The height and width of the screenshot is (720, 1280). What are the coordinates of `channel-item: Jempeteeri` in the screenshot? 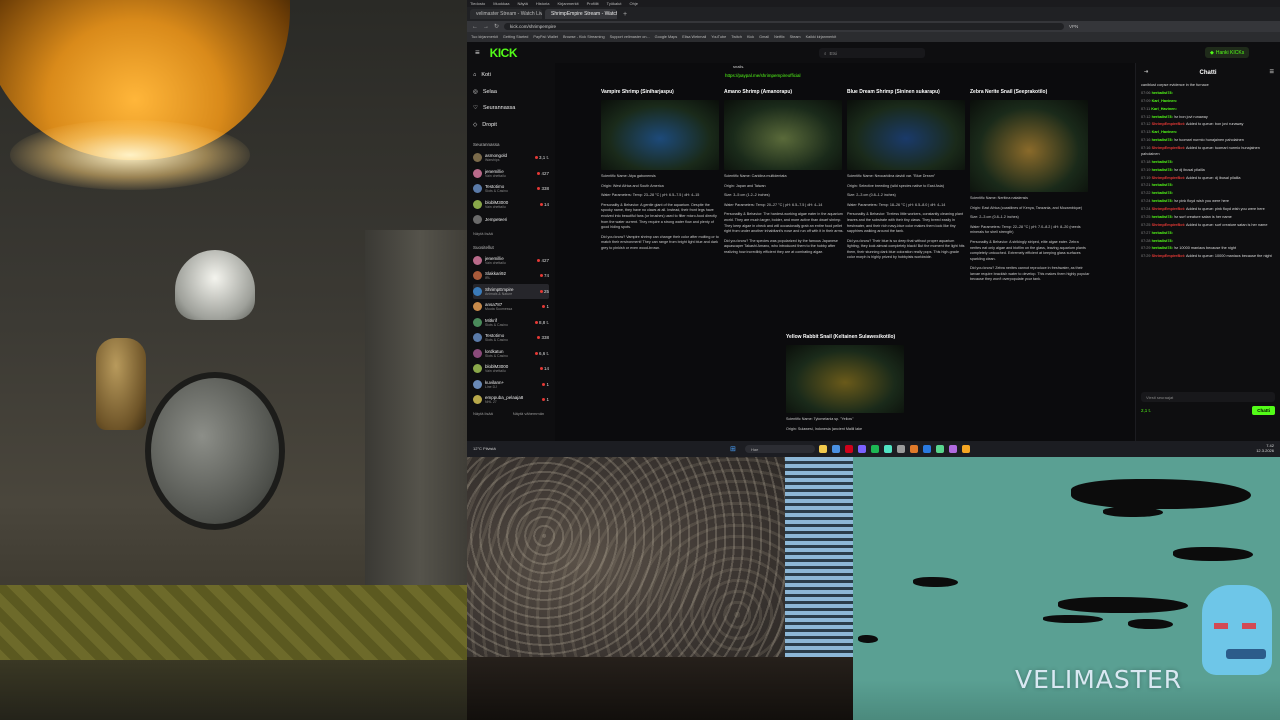 It's located at (511, 220).